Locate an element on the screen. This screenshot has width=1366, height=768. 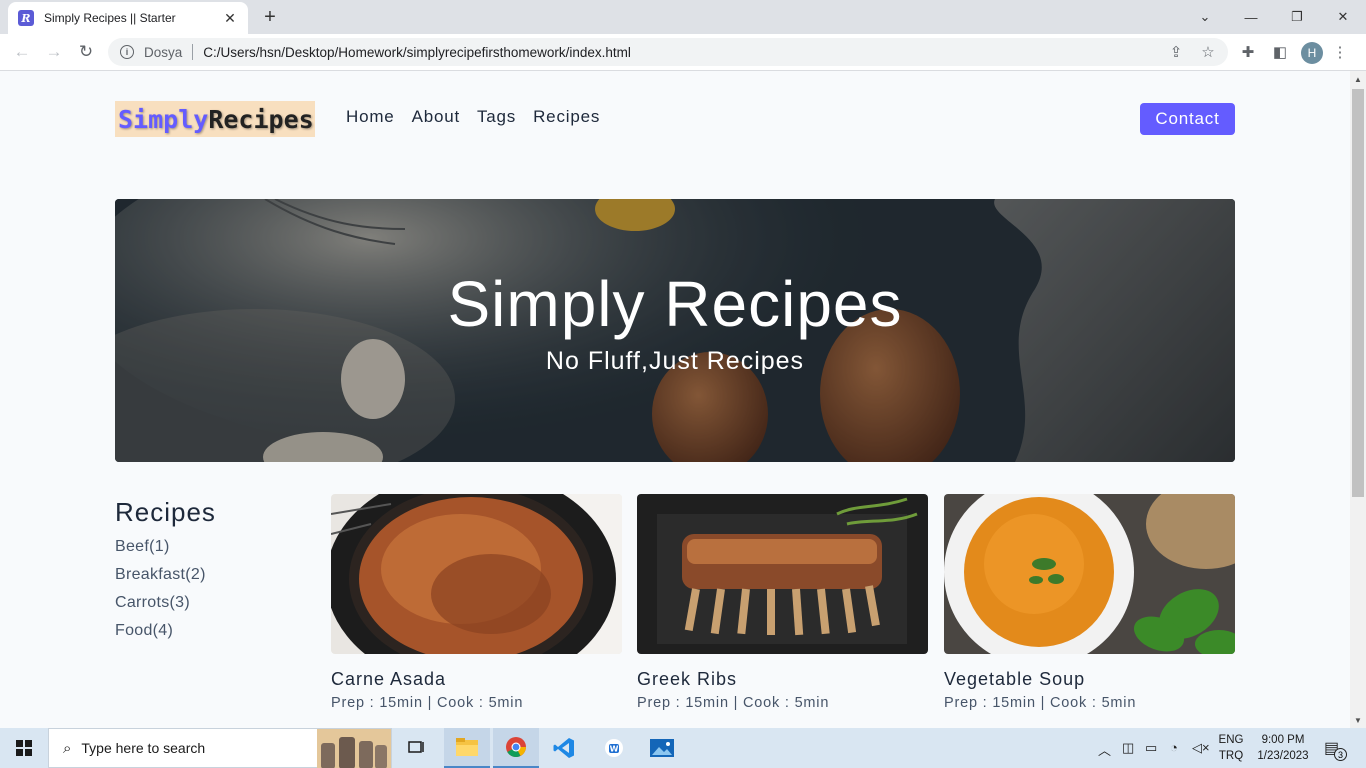
tab-title: Simply Recipes || Starter is located at coordinates (110, 18).